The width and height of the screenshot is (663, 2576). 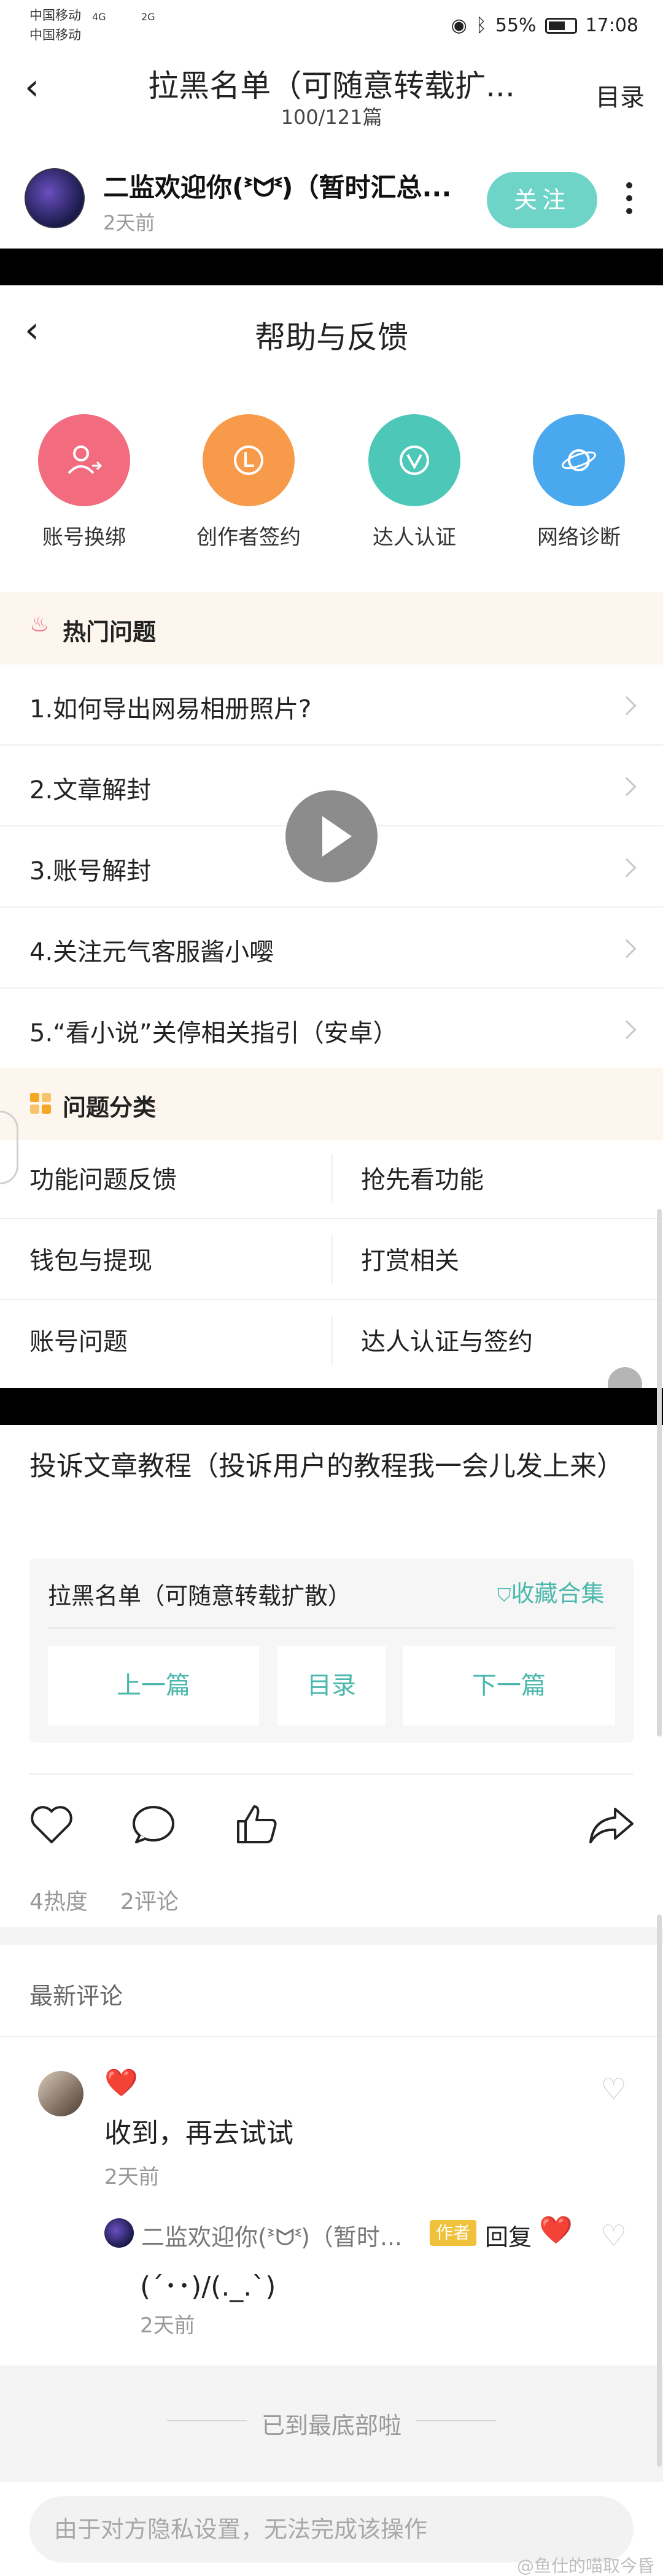 I want to click on collection-fav-button: ⛉收藏合集, so click(x=551, y=1591).